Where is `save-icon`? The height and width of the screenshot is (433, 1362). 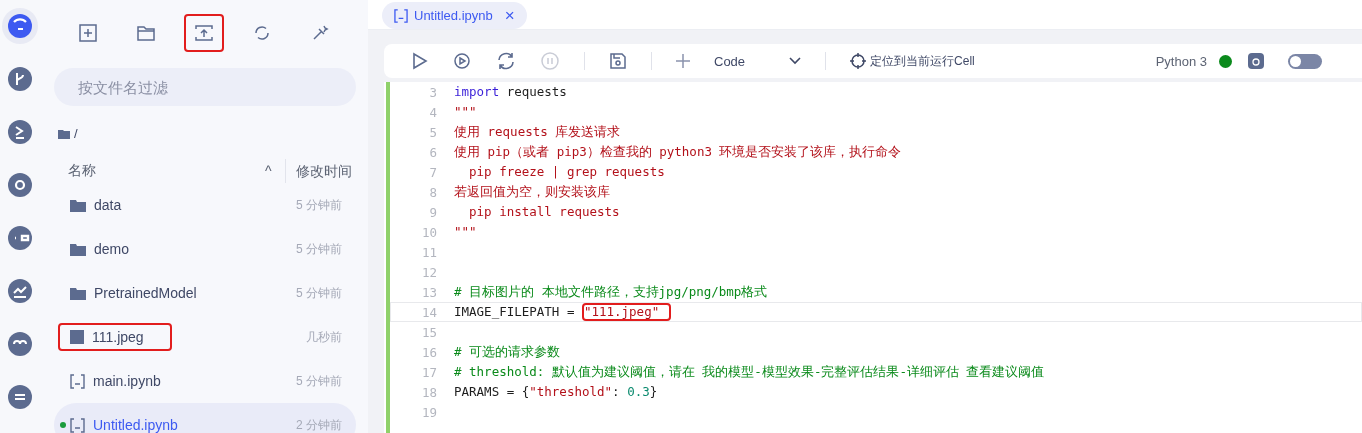
save-icon is located at coordinates (618, 61).